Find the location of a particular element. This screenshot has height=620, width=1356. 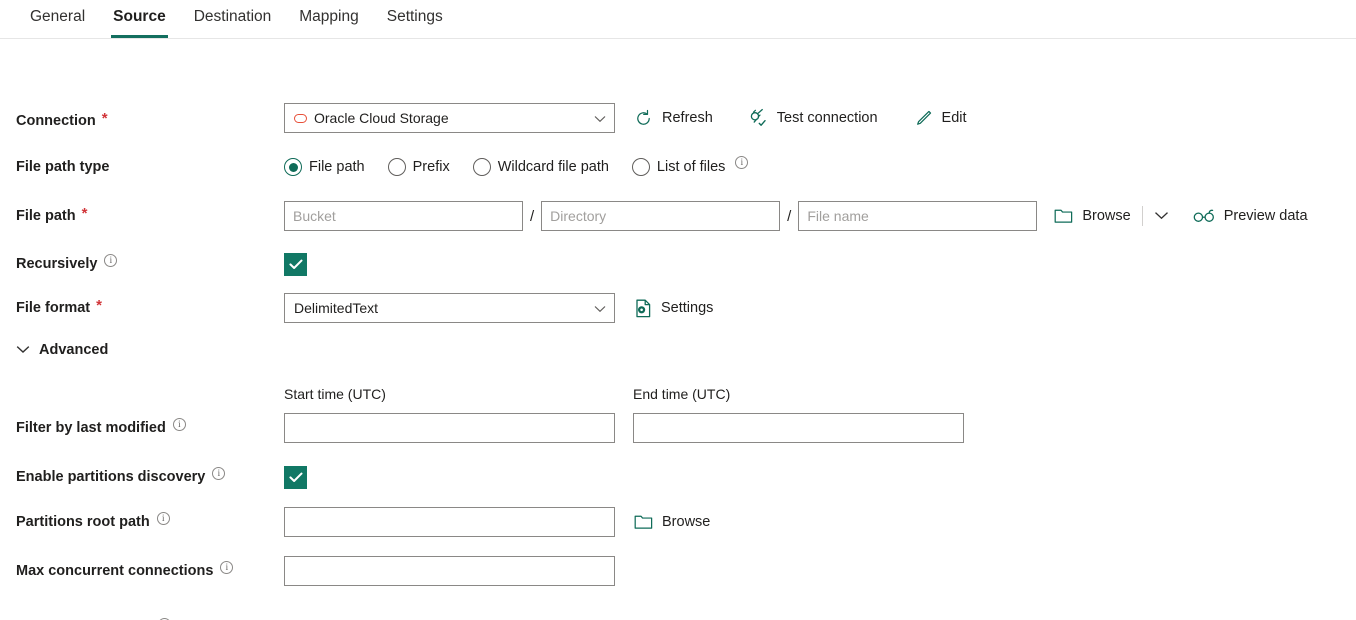

browse-partitions-root-button: Browse is located at coordinates (672, 522).